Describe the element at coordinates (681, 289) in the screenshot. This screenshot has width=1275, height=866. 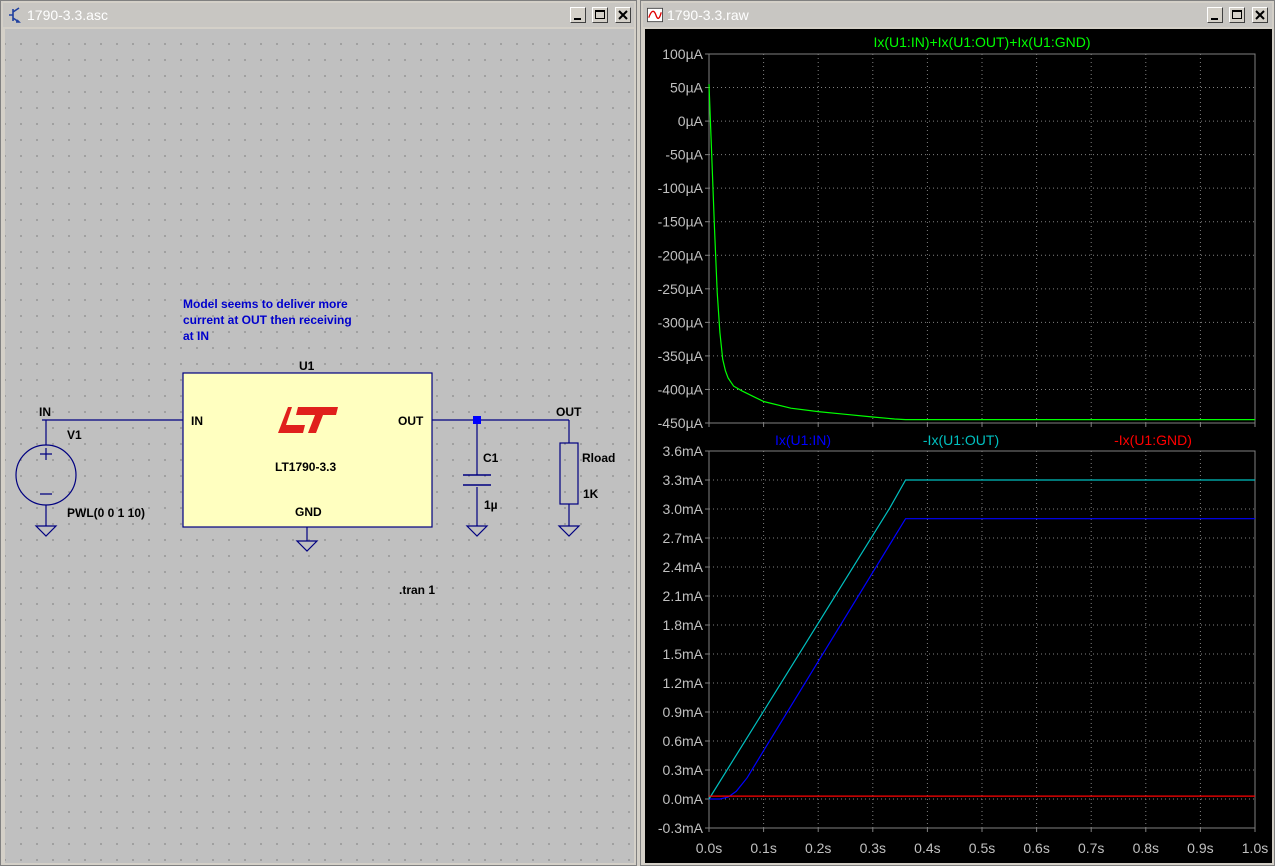
I see `y-tick-label: -250µA` at that location.